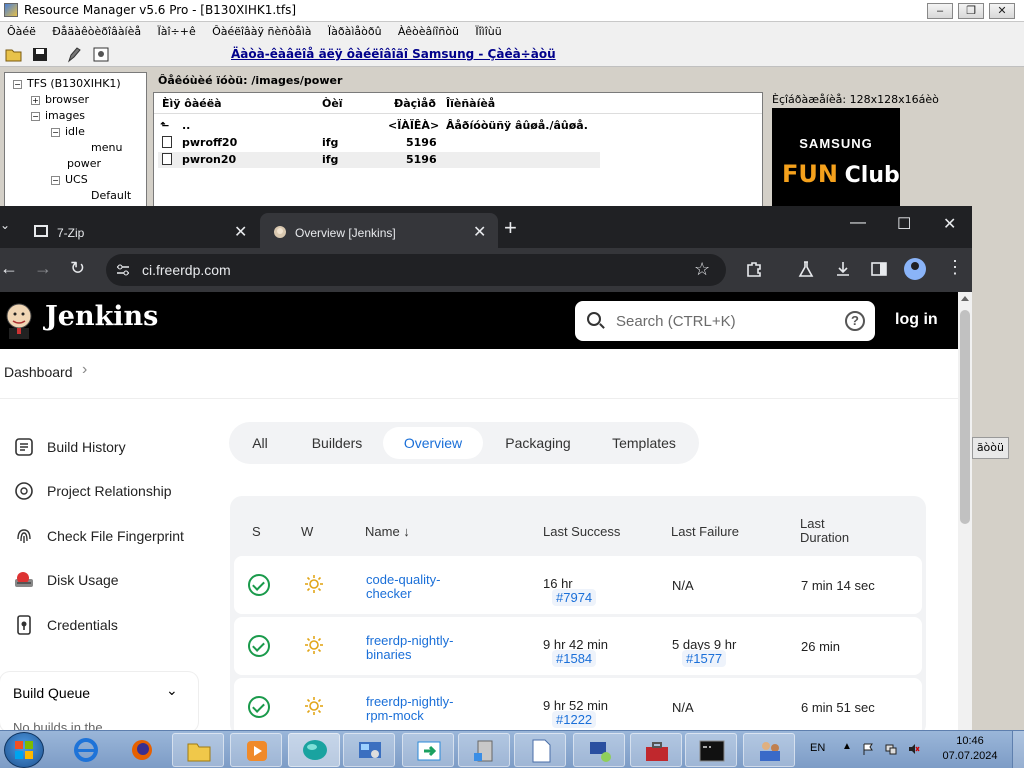 The image size is (1024, 768). What do you see at coordinates (470, 103) in the screenshot?
I see `col-description: Îïèñàíèå` at bounding box center [470, 103].